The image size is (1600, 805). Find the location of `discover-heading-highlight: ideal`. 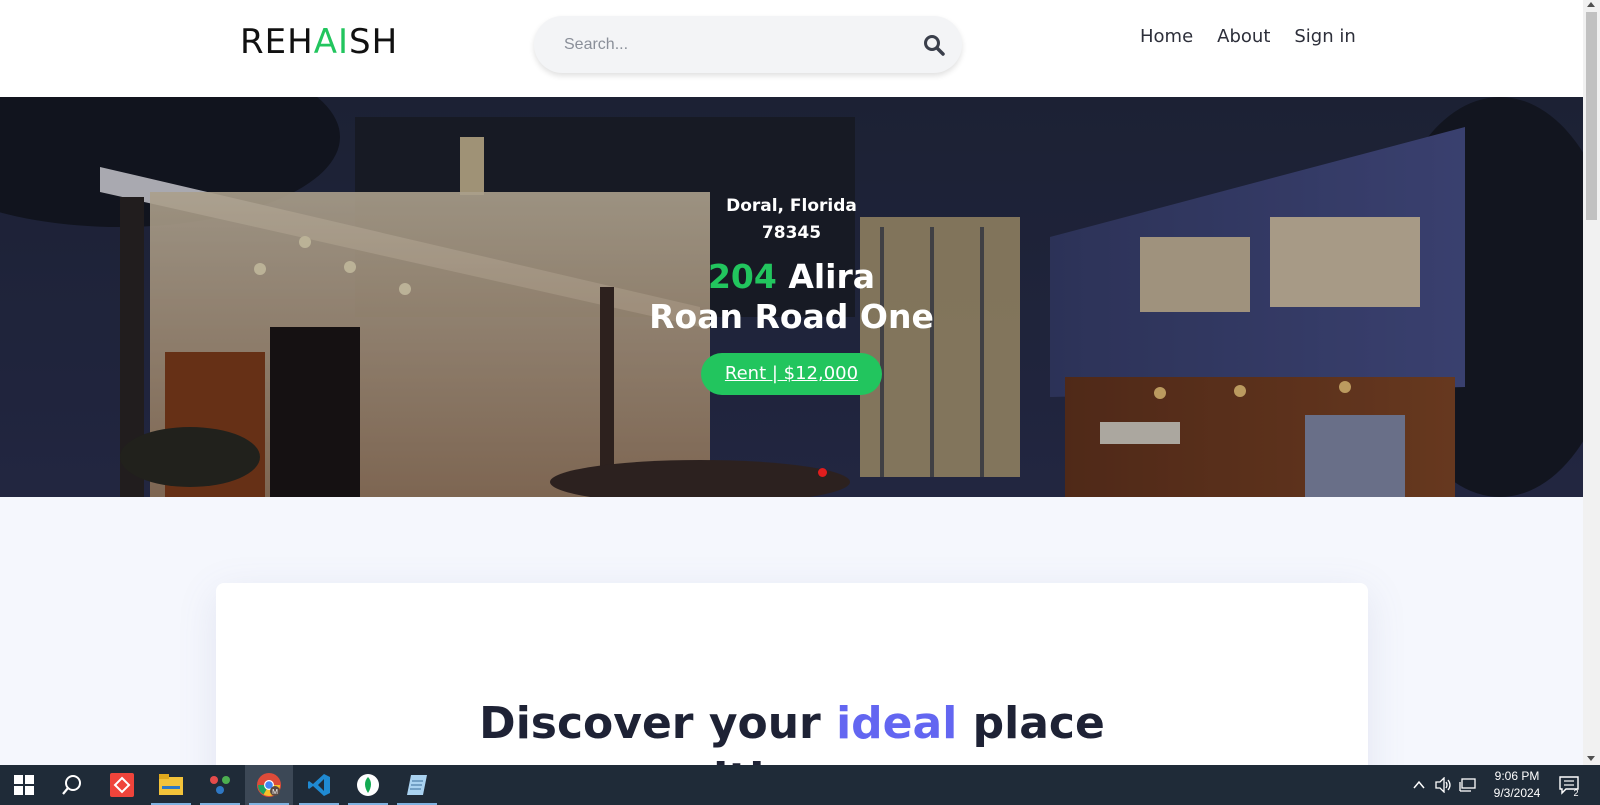

discover-heading-highlight: ideal is located at coordinates (897, 723).